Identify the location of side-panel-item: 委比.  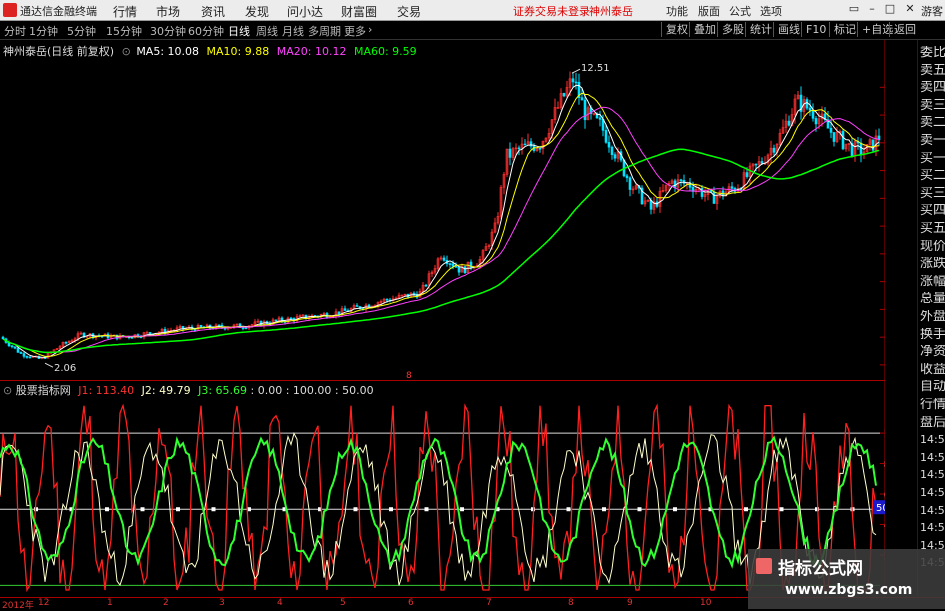
(932, 53).